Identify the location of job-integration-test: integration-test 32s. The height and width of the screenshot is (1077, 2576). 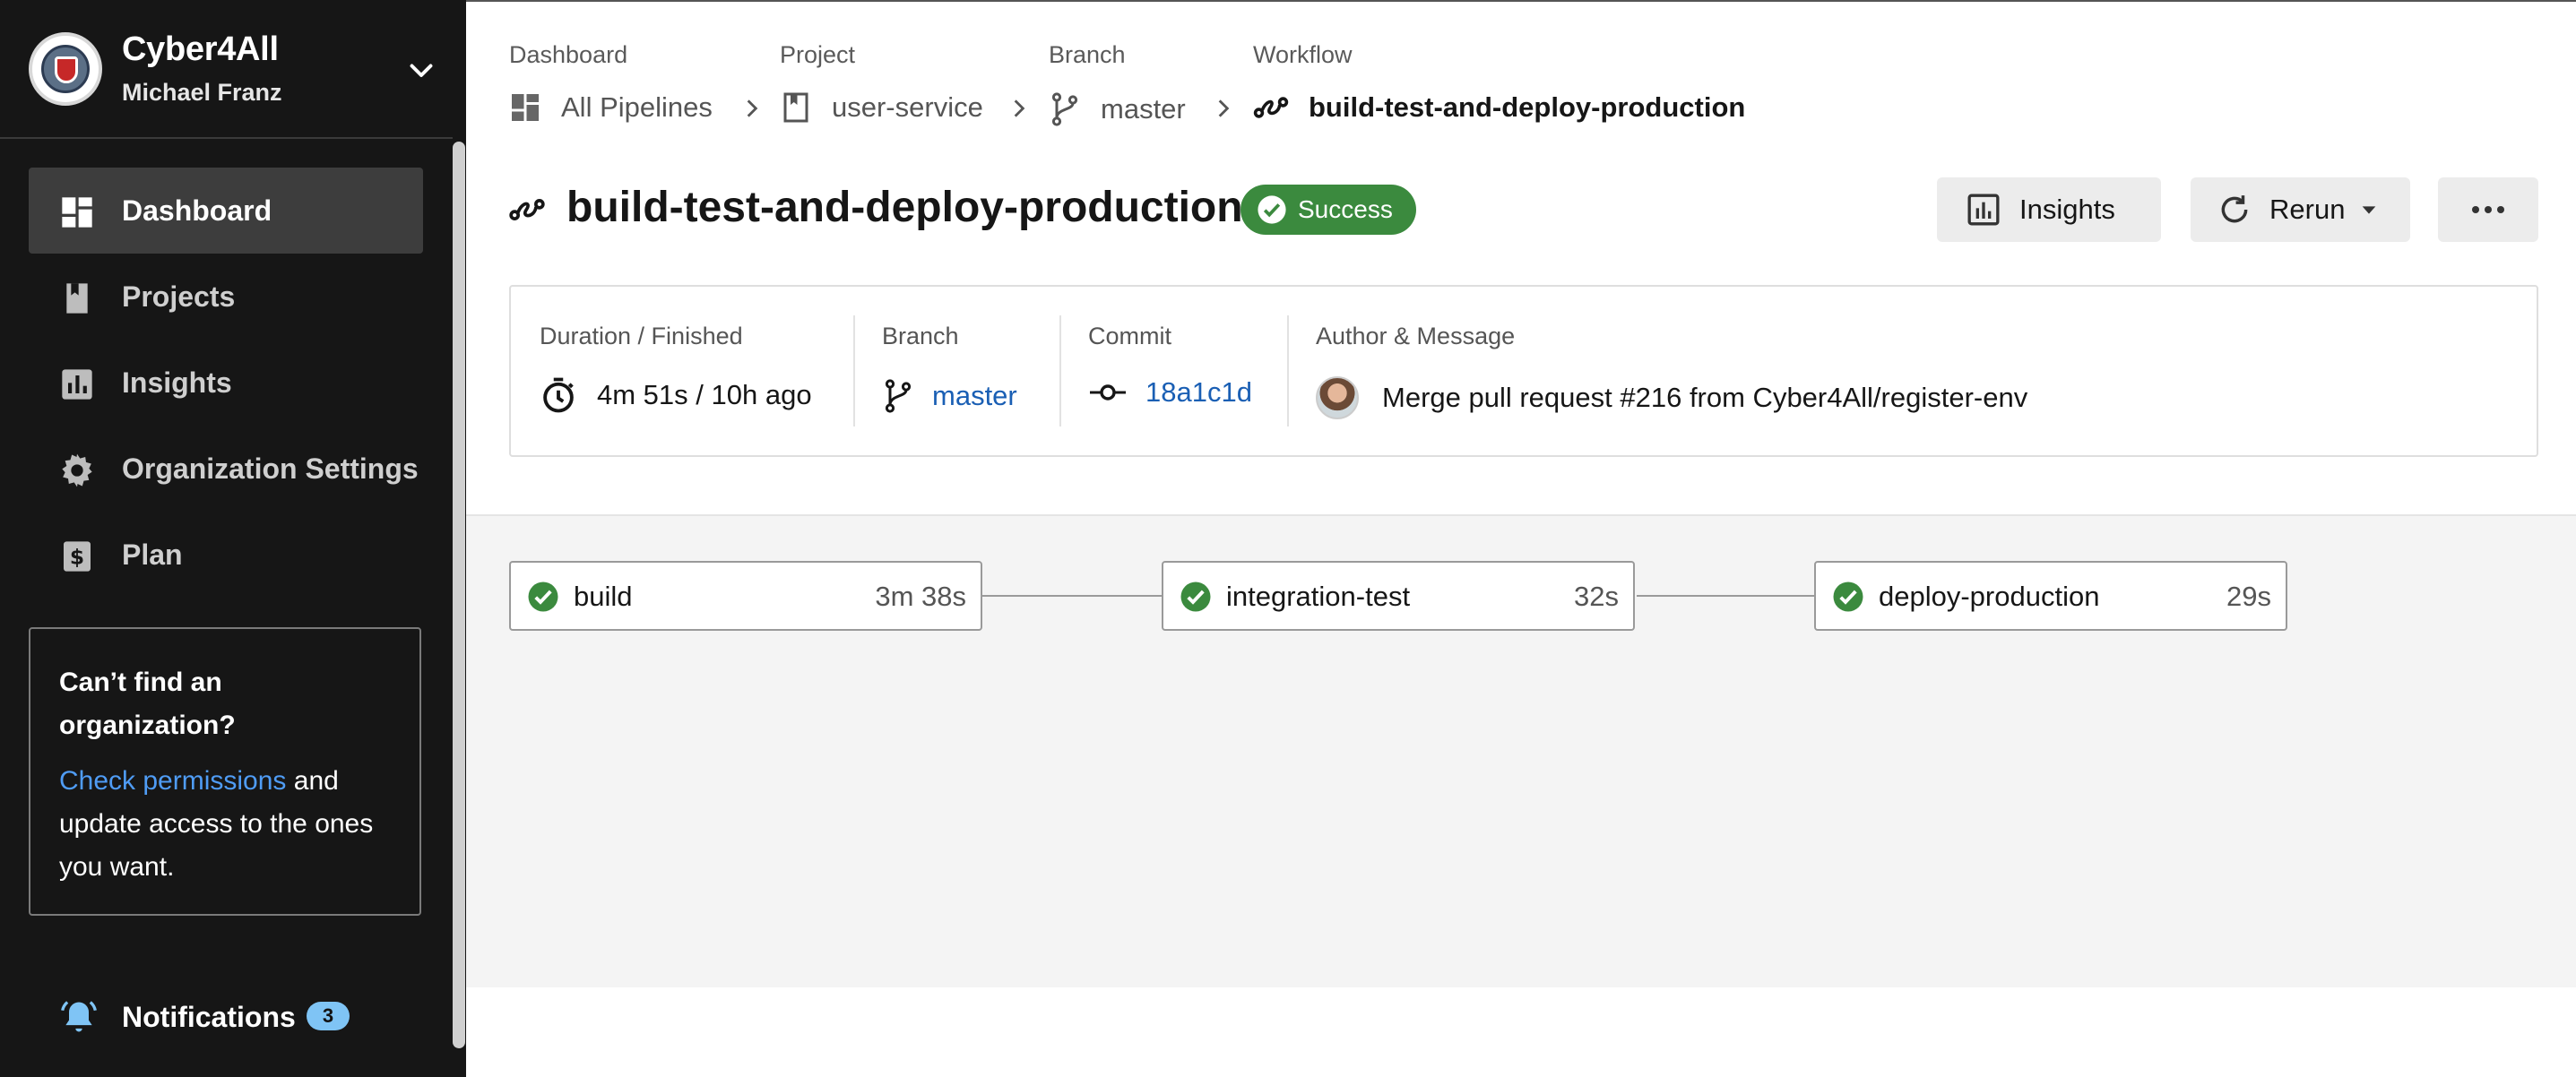
(1398, 596).